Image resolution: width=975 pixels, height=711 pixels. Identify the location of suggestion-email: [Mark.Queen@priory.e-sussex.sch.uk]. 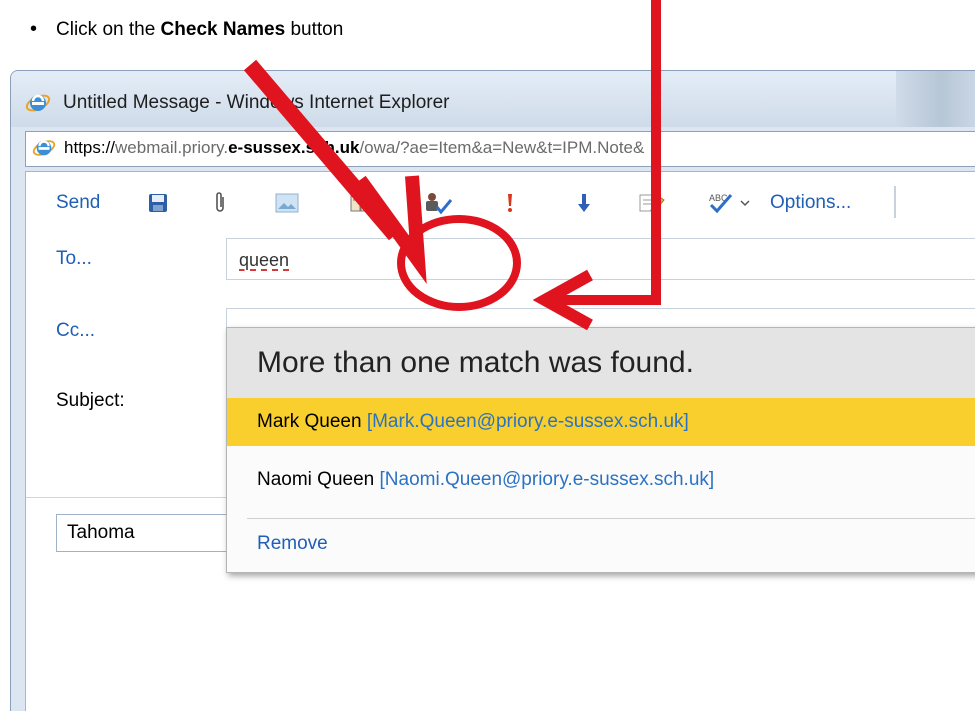
(527, 421).